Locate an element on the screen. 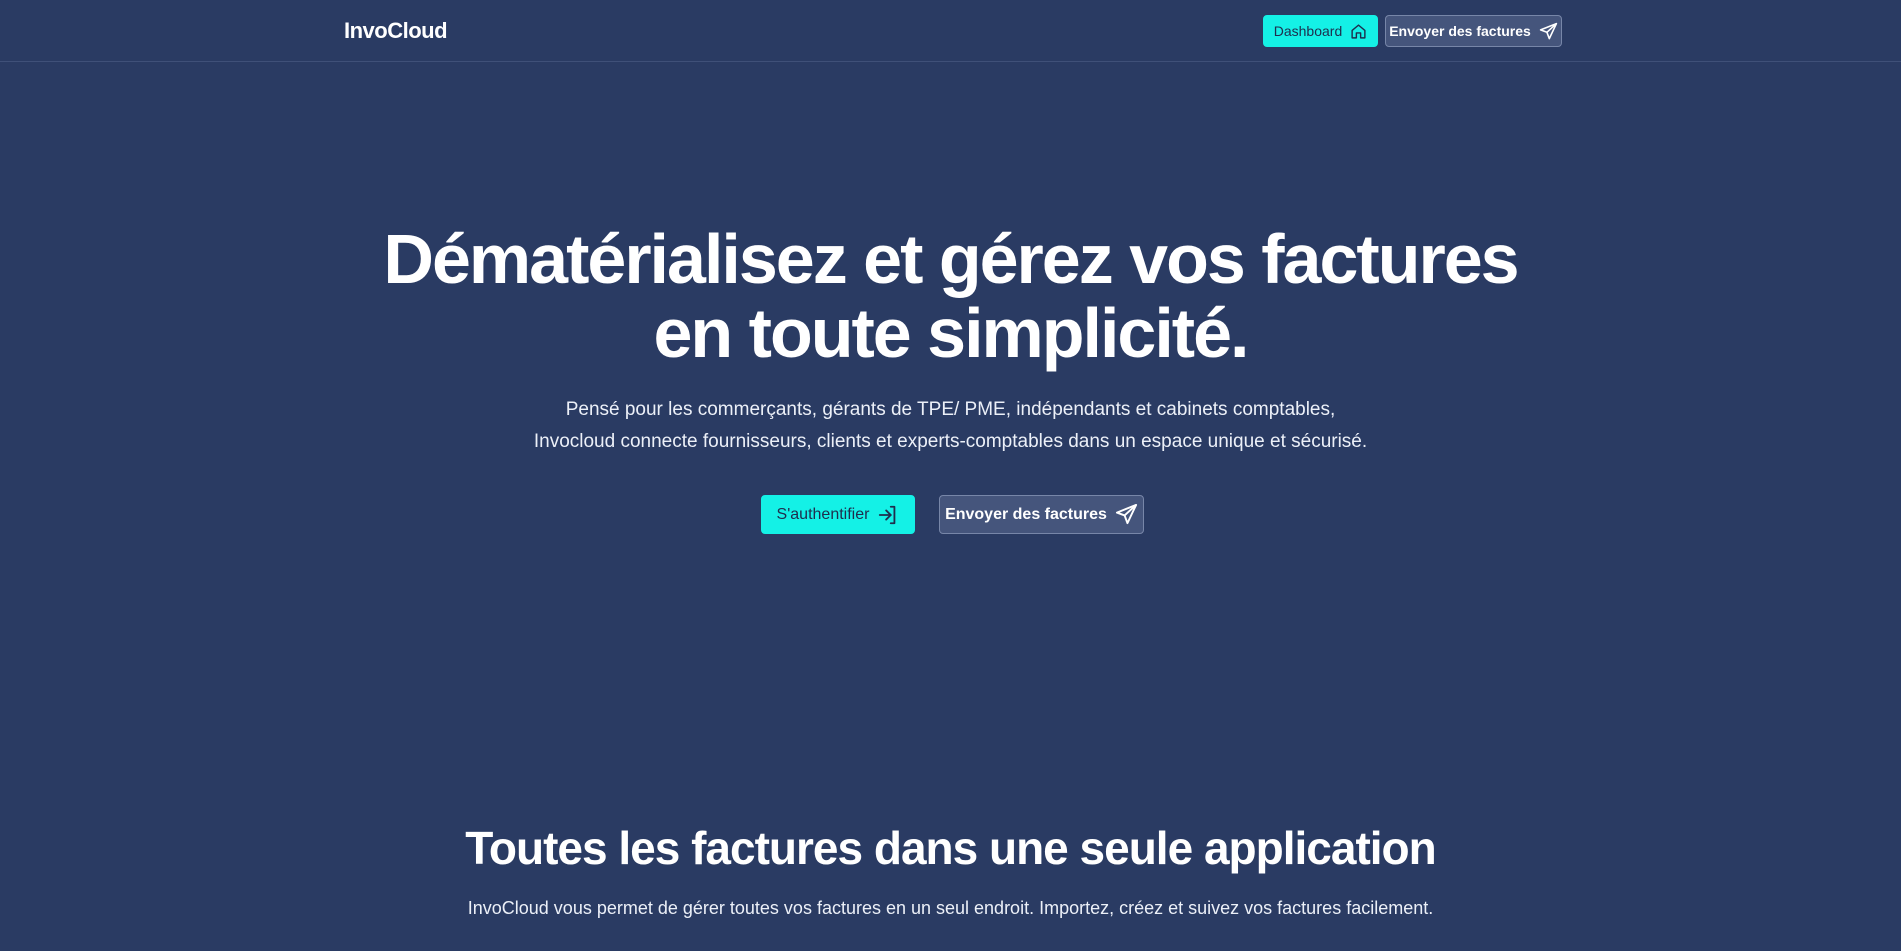 The image size is (1901, 951). authenticate-button-label: S'authentifier is located at coordinates (823, 514).